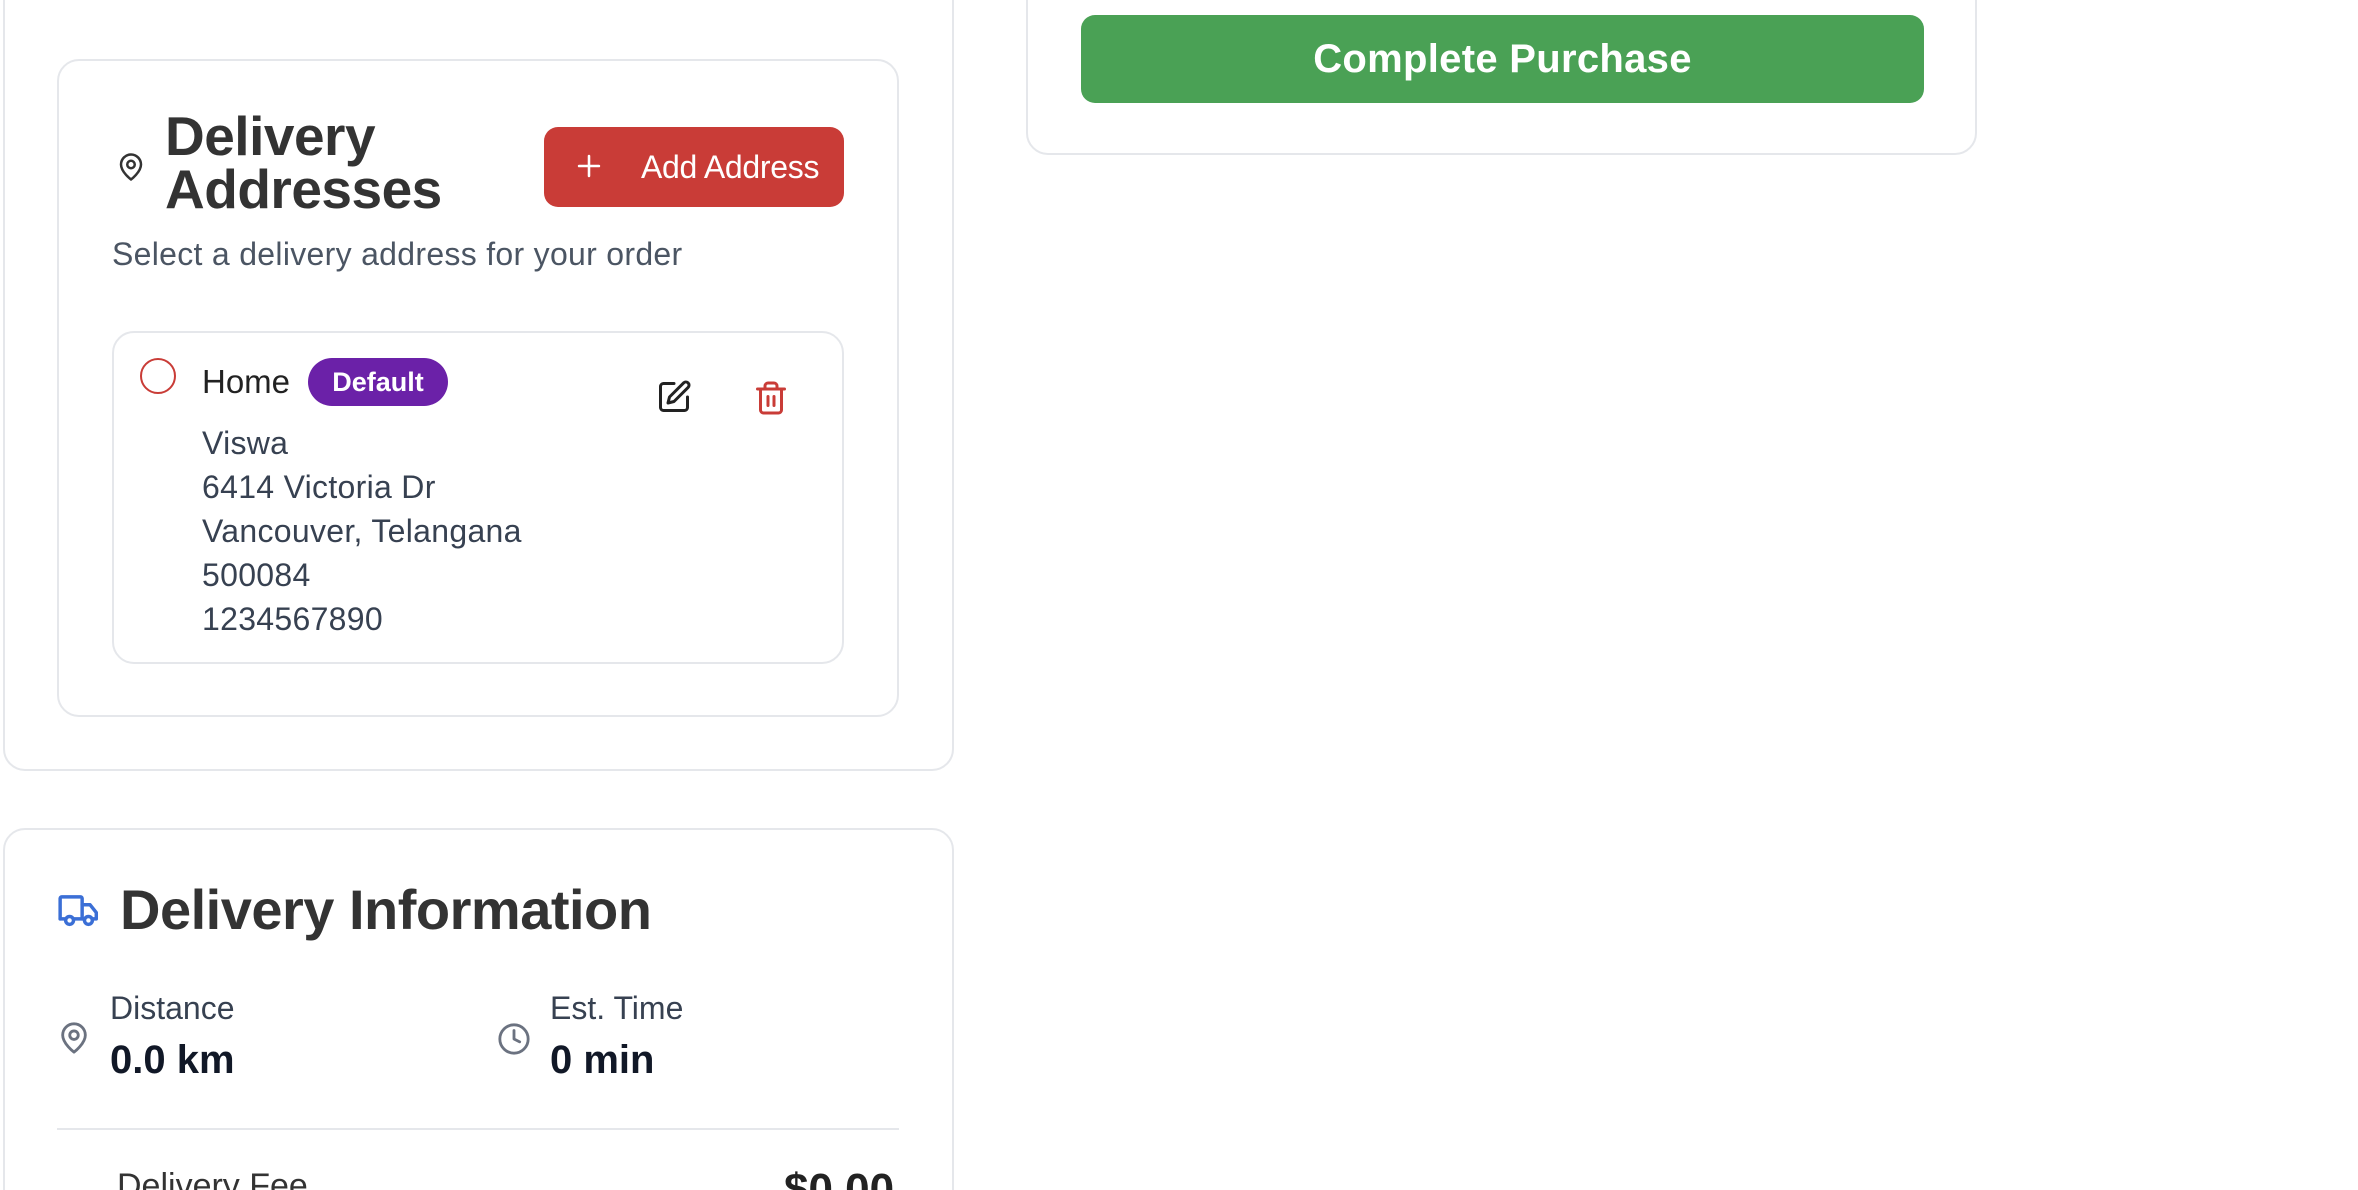 This screenshot has width=2358, height=1190. What do you see at coordinates (1502, 59) in the screenshot?
I see `complete-purchase-button: Complete Purchase` at bounding box center [1502, 59].